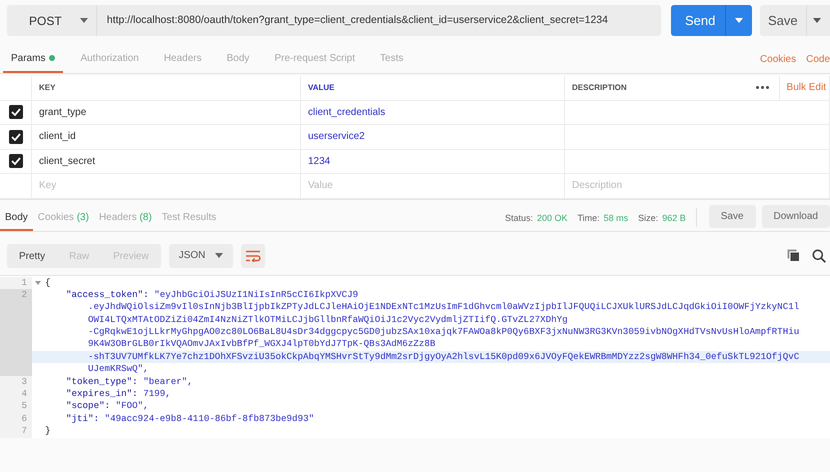 Image resolution: width=830 pixels, height=472 pixels. What do you see at coordinates (16, 431) in the screenshot?
I see `line-number: 7` at bounding box center [16, 431].